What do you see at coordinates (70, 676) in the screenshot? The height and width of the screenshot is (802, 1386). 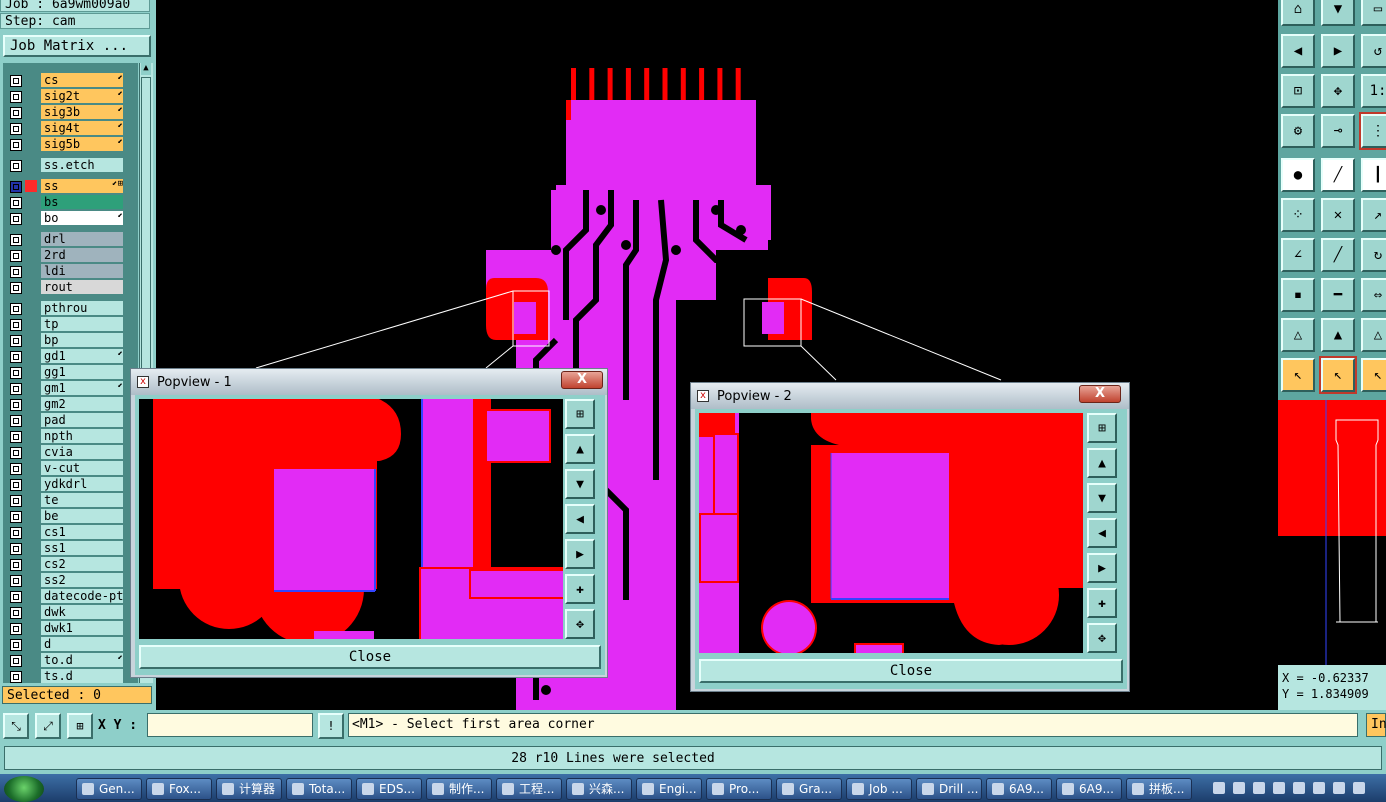 I see `layer-row: ts.d` at bounding box center [70, 676].